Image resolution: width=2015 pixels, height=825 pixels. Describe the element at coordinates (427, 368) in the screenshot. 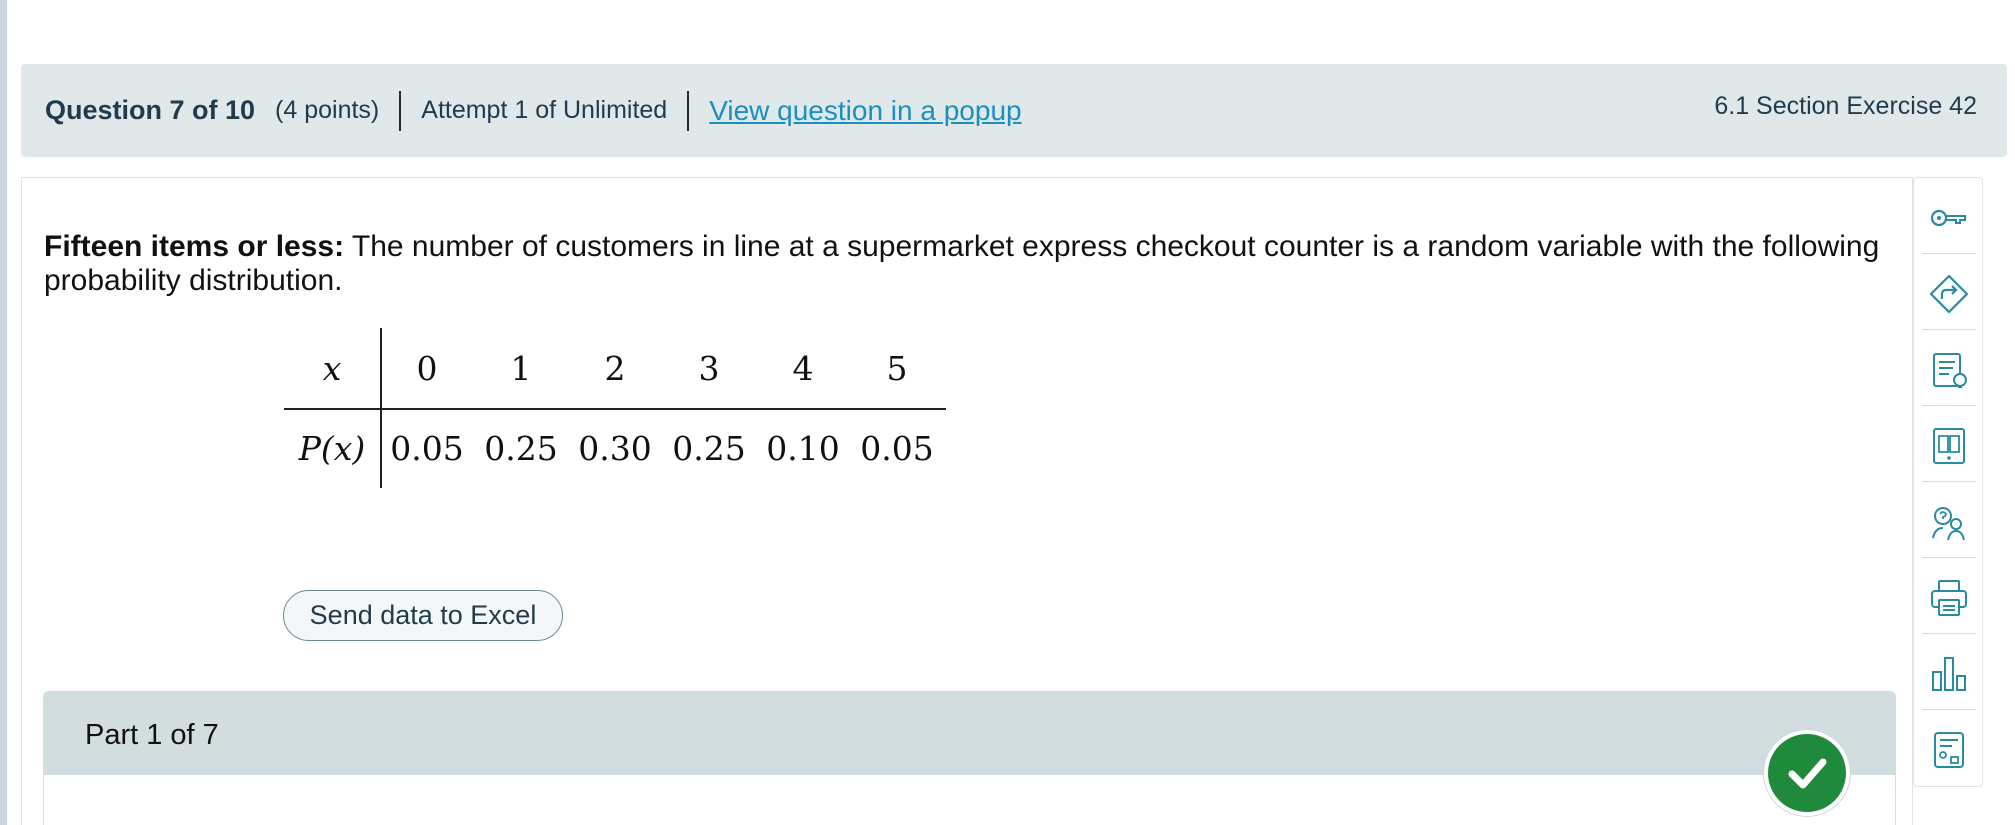

I see `x-value: 0` at that location.